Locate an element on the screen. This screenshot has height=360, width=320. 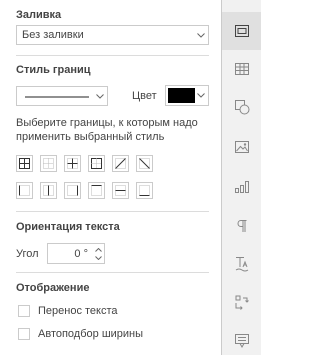
diagonal-up-border-button is located at coordinates (120, 163).